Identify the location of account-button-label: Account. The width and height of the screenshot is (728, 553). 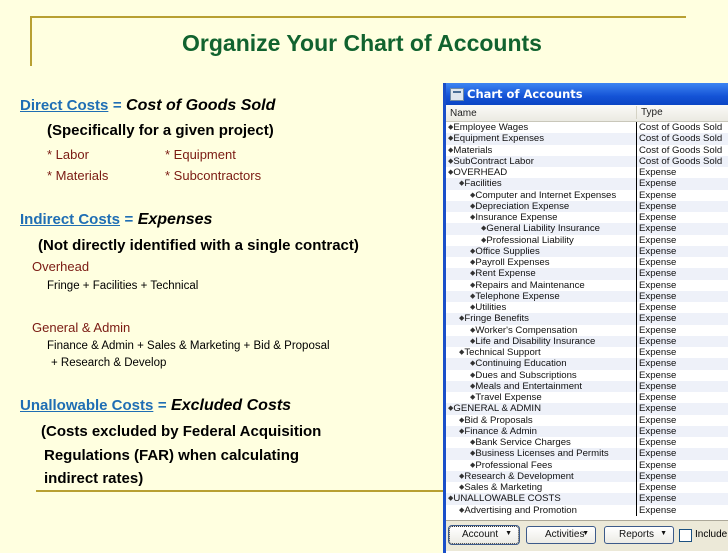
(480, 534).